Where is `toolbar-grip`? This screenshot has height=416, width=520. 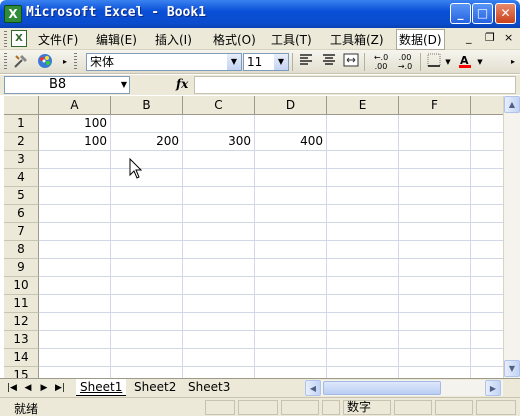 toolbar-grip is located at coordinates (5, 61).